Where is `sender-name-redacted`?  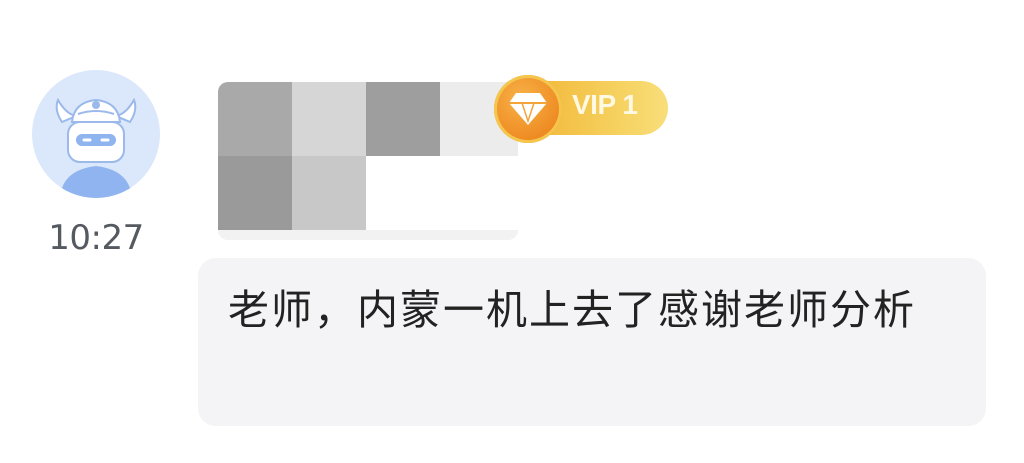
sender-name-redacted is located at coordinates (368, 161).